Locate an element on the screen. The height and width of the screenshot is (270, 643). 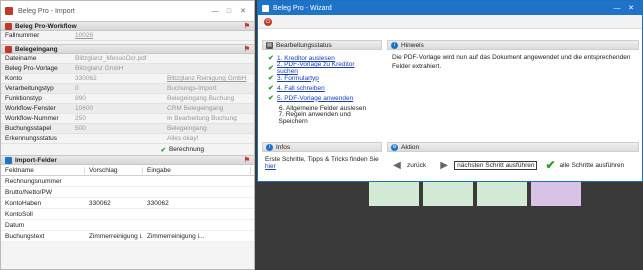
column-header-vorschlag: Vorschlag is located at coordinates (114, 170).